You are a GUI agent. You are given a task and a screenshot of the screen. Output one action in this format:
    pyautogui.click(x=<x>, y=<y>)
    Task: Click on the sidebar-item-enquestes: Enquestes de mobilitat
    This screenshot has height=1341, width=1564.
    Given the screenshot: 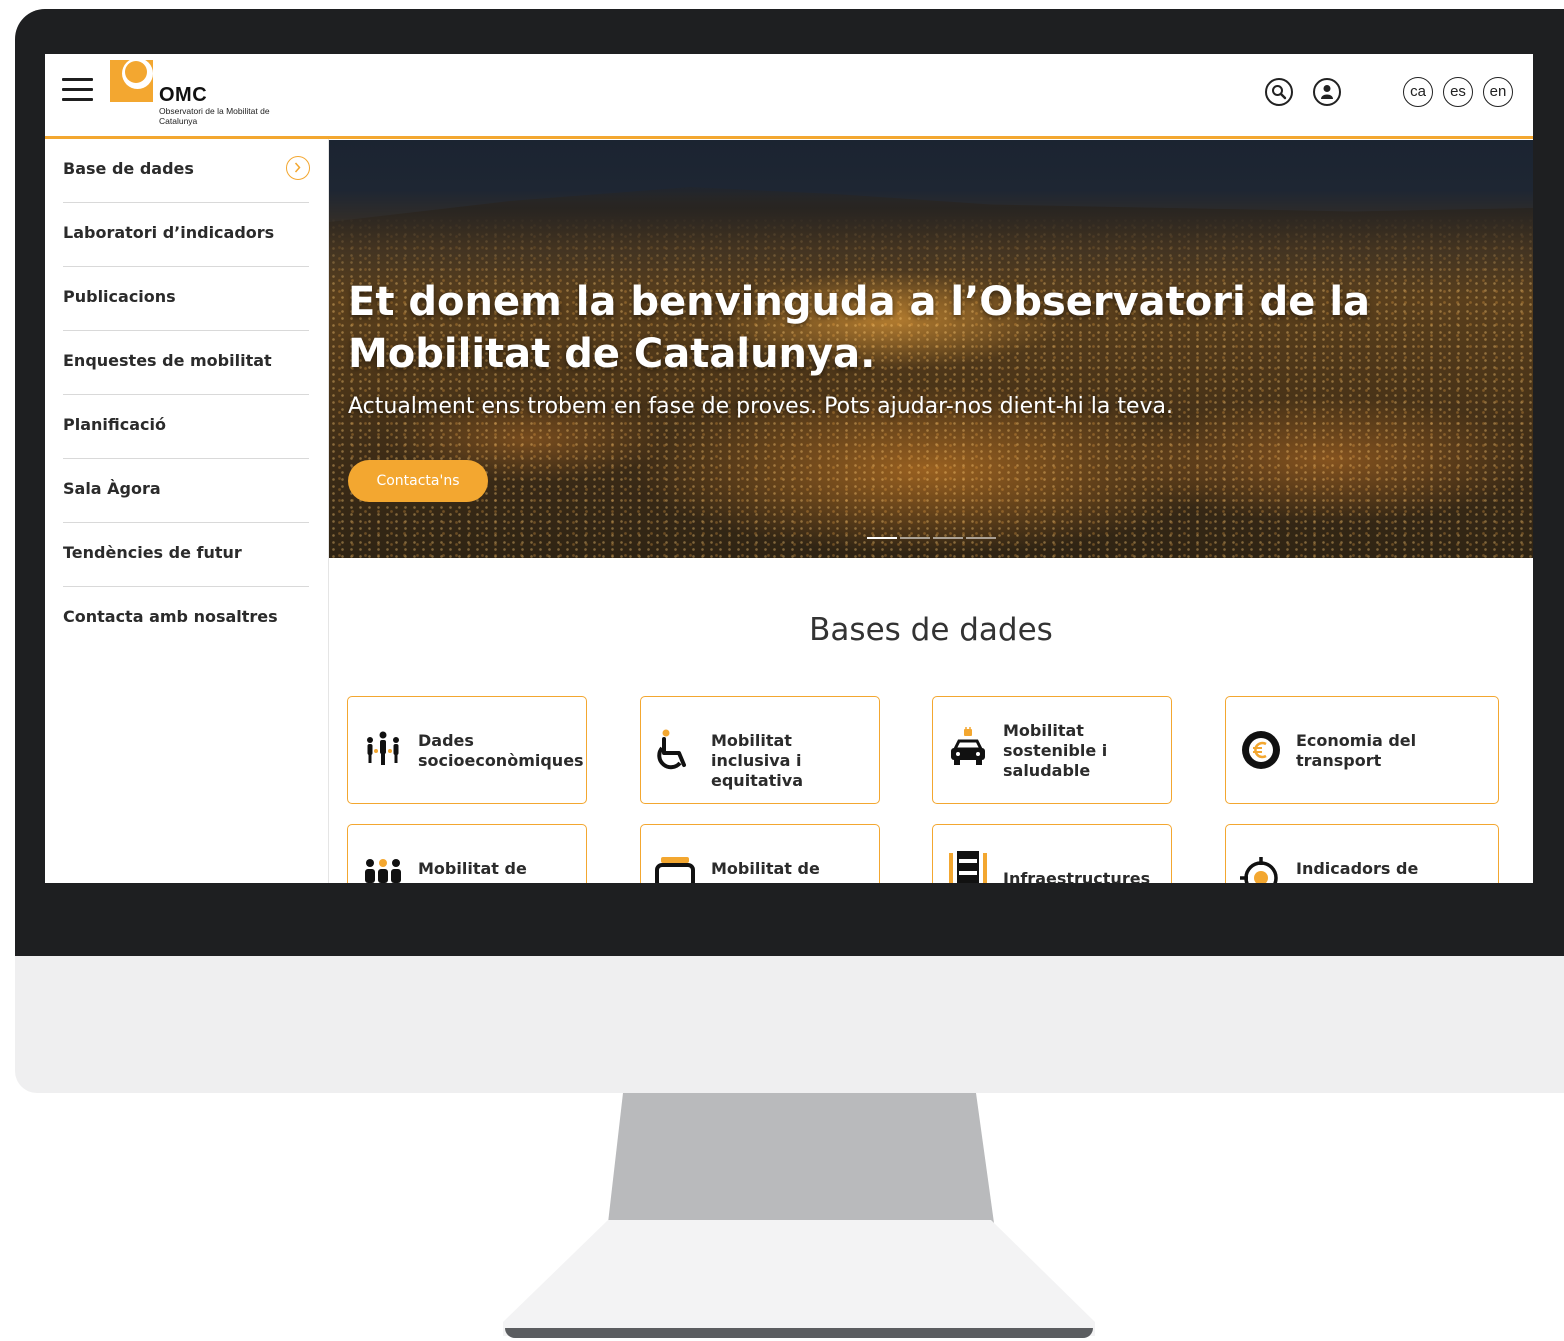 What is the action you would take?
    pyautogui.click(x=186, y=363)
    